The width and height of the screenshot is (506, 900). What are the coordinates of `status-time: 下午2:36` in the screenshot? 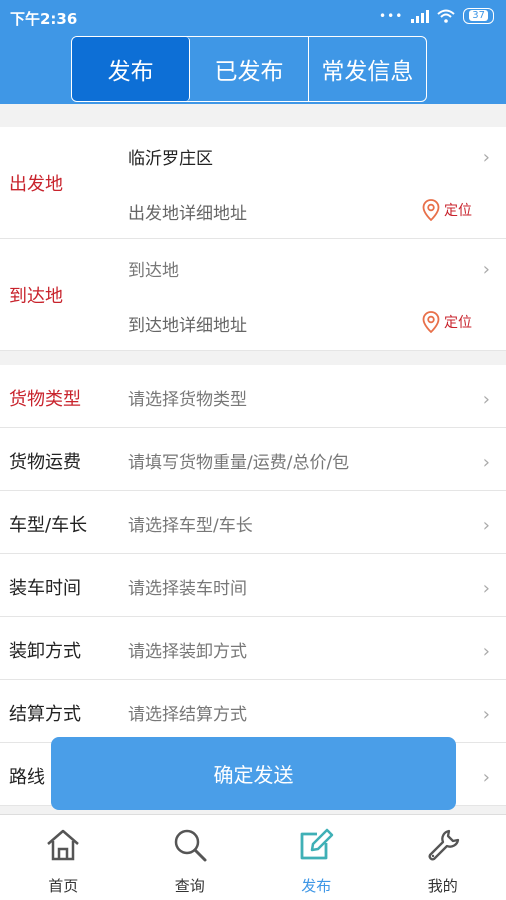 It's located at (44, 19).